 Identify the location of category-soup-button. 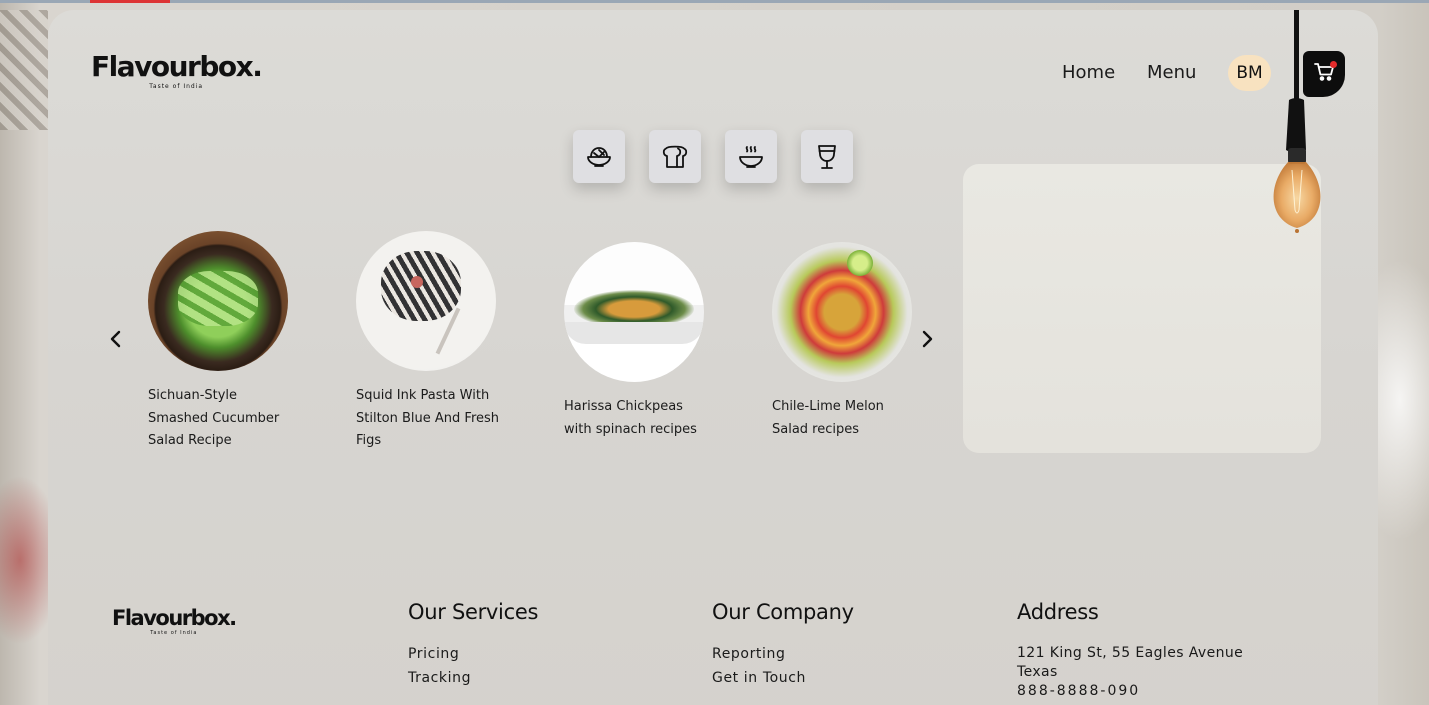
(751, 156).